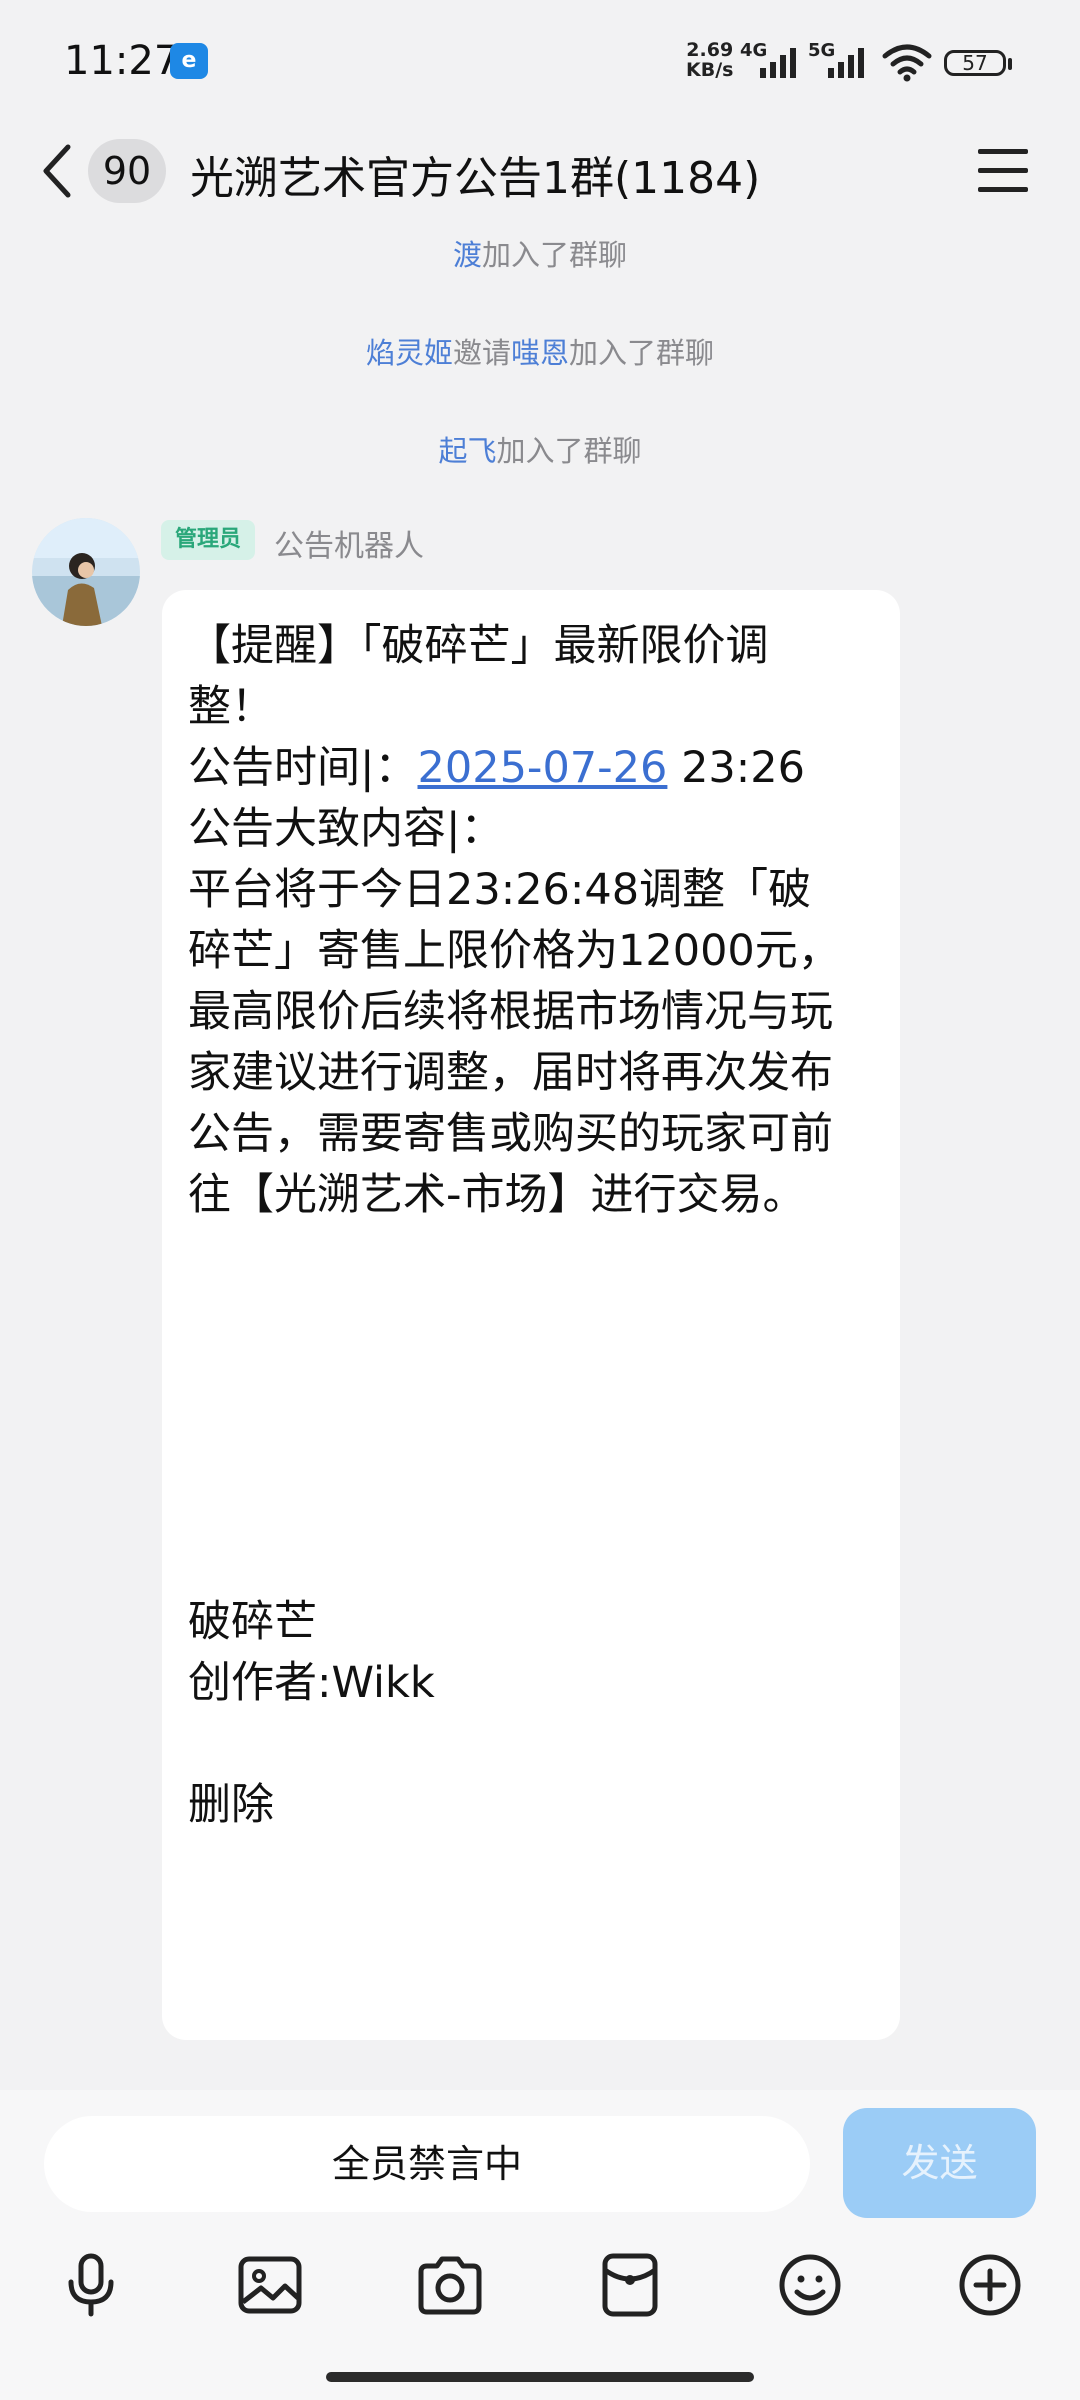  I want to click on message-line: 破碎芒, so click(252, 1622).